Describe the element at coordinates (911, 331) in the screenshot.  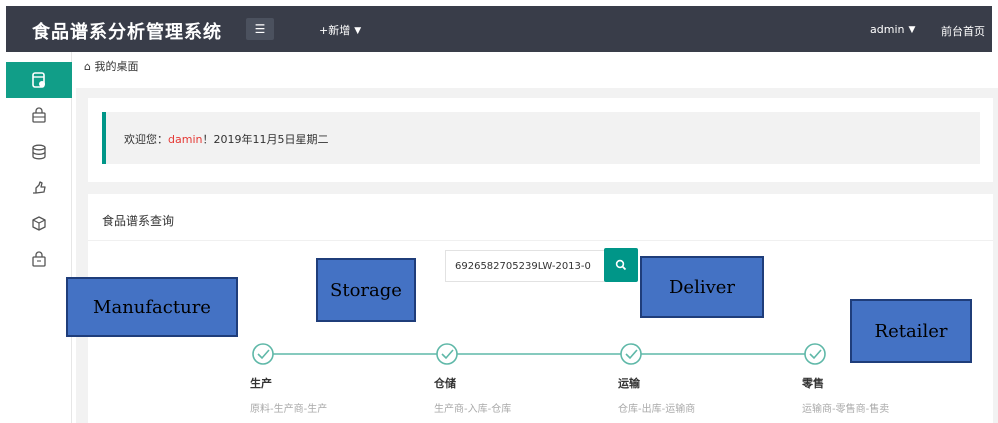
I see `annotation-retailer: Retailer` at that location.